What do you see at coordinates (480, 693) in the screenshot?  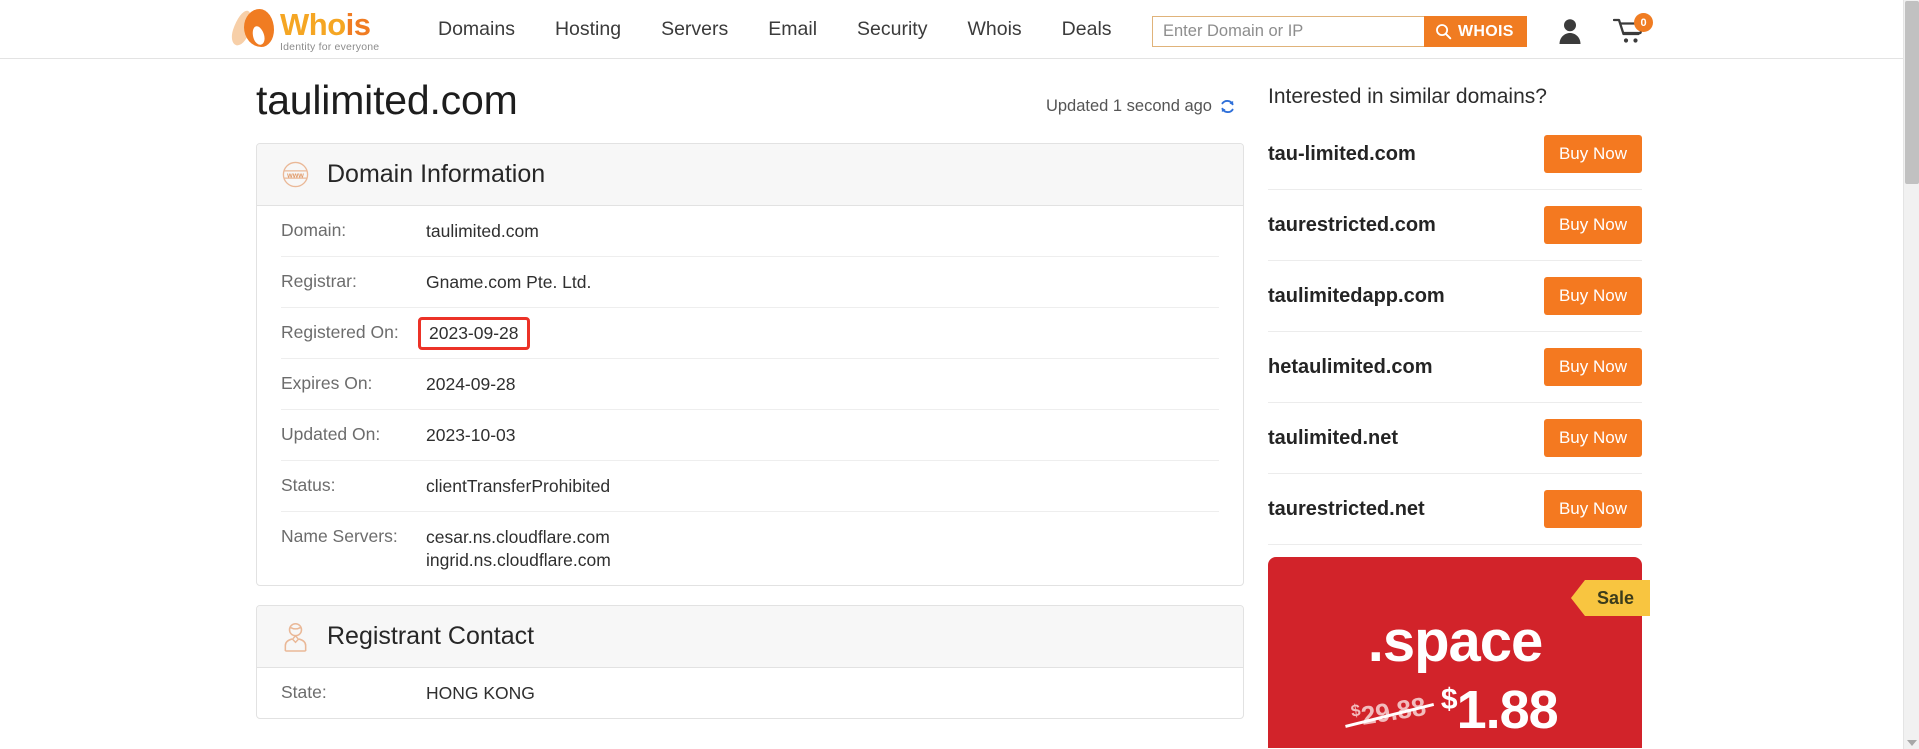 I see `row-value: HONG KONG` at bounding box center [480, 693].